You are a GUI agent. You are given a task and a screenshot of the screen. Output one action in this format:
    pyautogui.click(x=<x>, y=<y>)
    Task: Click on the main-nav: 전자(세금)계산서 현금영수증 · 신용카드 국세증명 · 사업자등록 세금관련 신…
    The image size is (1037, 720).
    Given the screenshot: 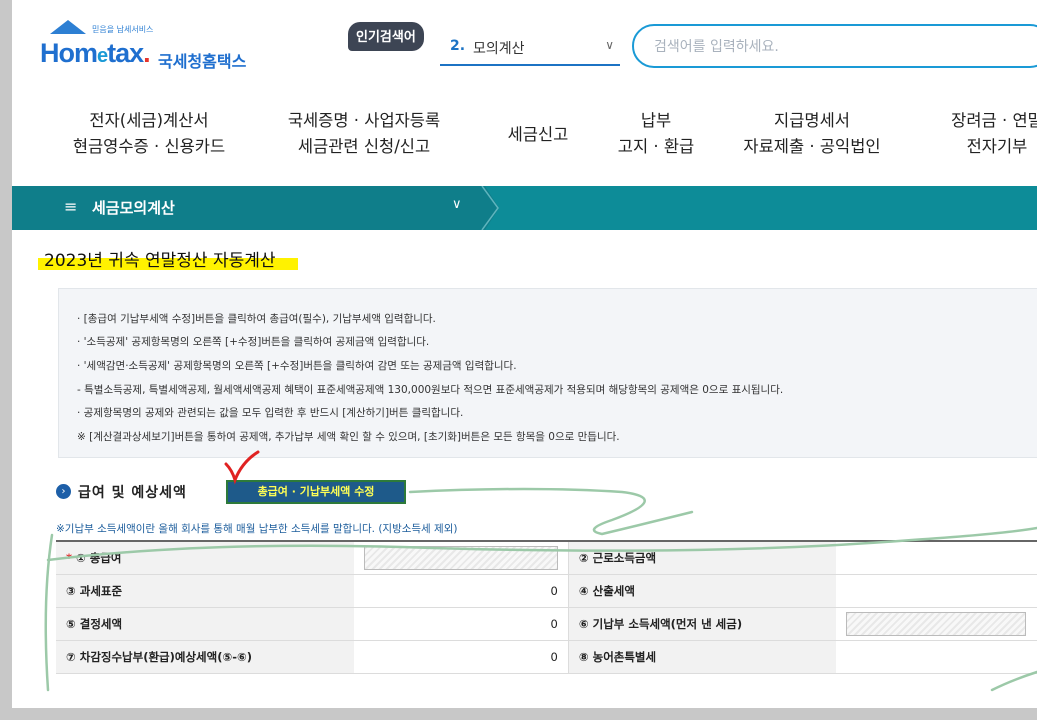 What is the action you would take?
    pyautogui.click(x=524, y=137)
    